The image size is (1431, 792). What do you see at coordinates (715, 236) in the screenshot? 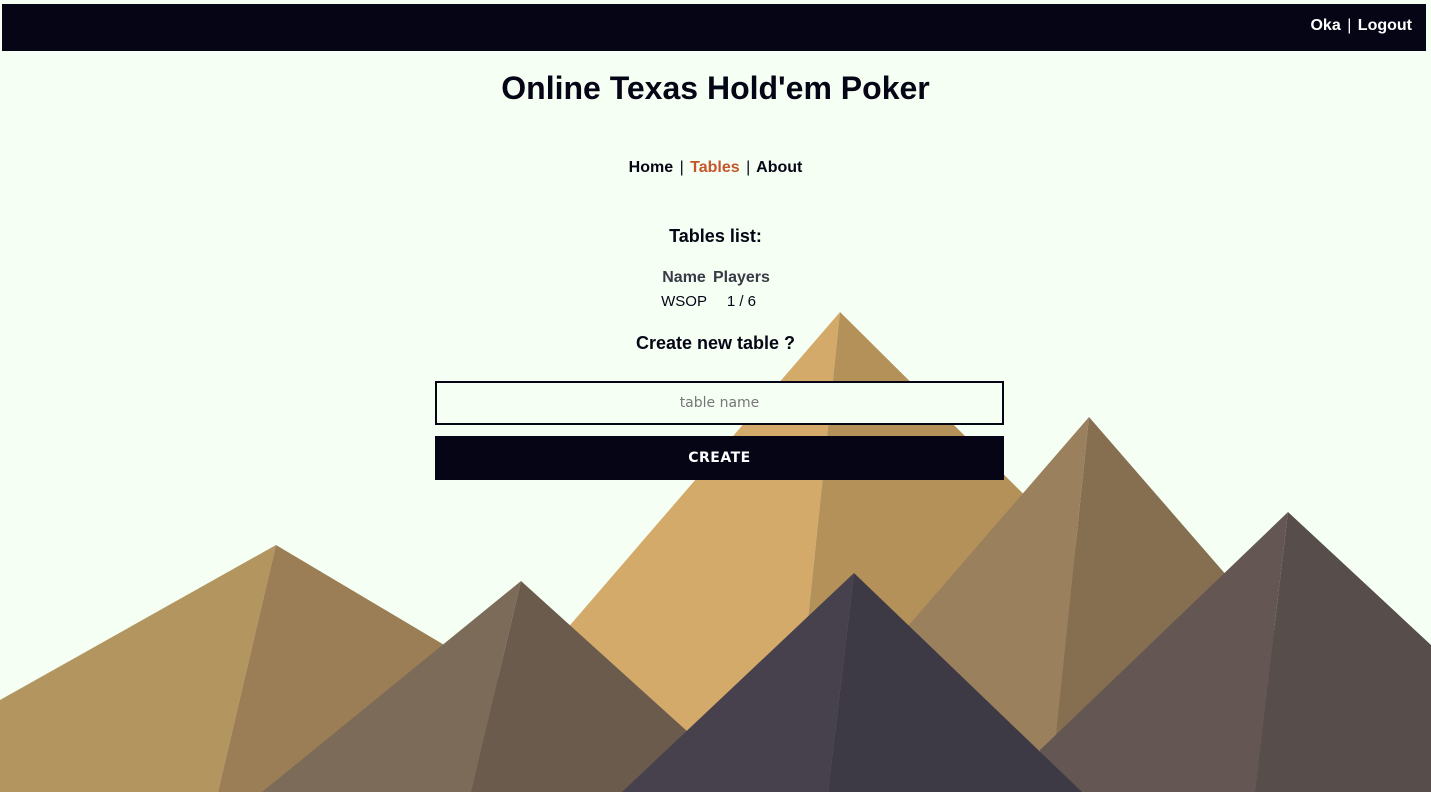
I see `tables-list-title: Tables list:` at bounding box center [715, 236].